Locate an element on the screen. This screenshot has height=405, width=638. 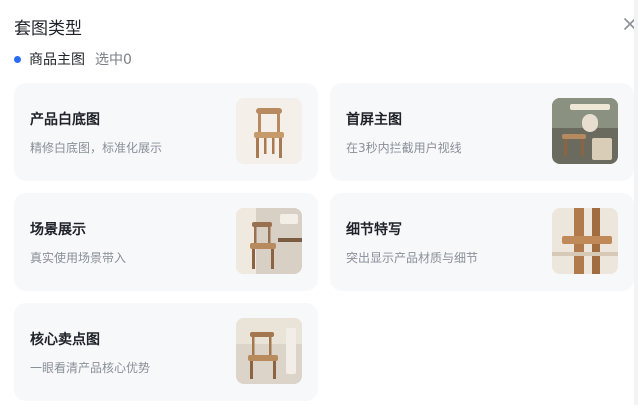
card-title: 场景展示 is located at coordinates (58, 230).